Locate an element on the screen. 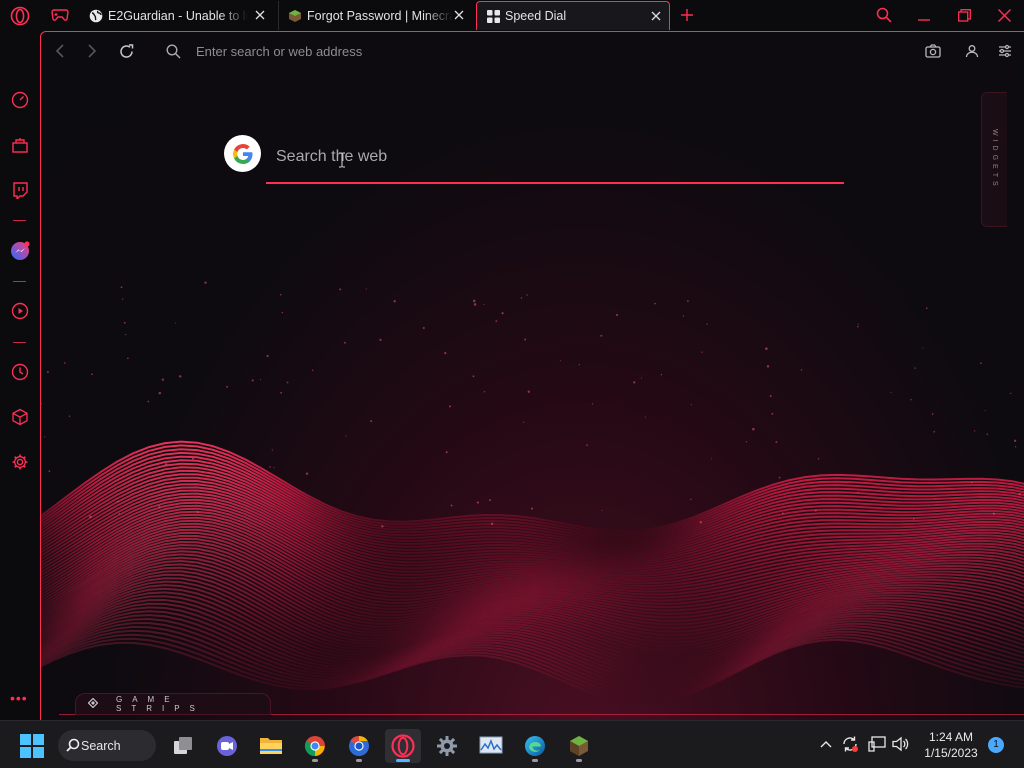  sidebar-more-icon: ••• is located at coordinates (19, 698).